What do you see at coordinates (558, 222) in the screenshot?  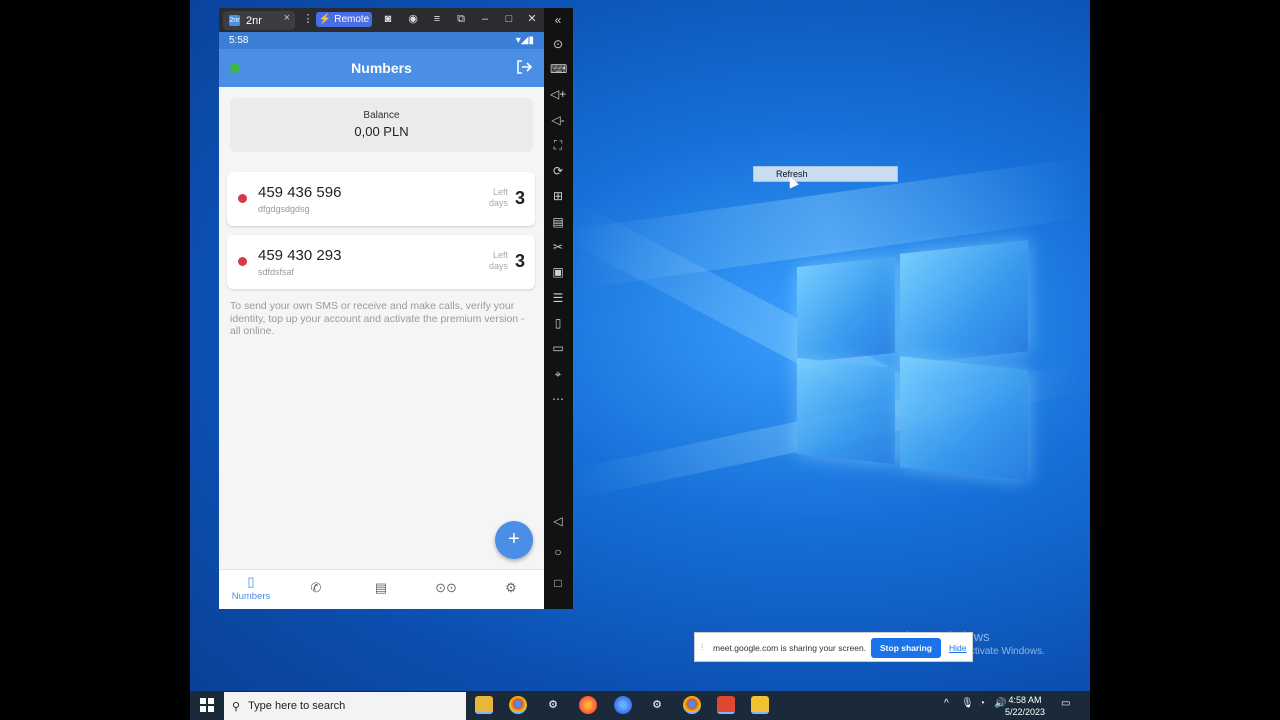 I see `apk-icon: ▤` at bounding box center [558, 222].